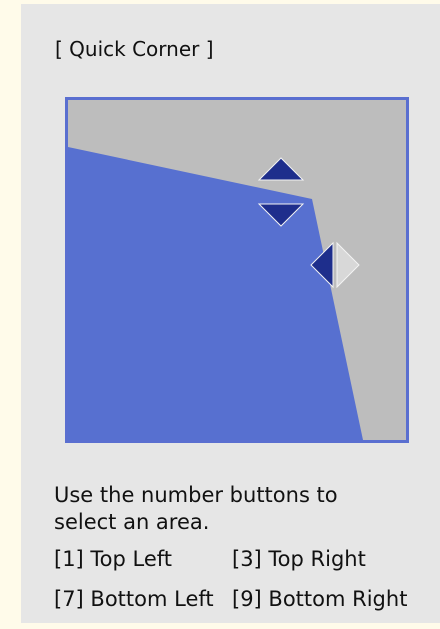  What do you see at coordinates (134, 599) in the screenshot?
I see `key-bottom-left: [7] Bottom Left` at bounding box center [134, 599].